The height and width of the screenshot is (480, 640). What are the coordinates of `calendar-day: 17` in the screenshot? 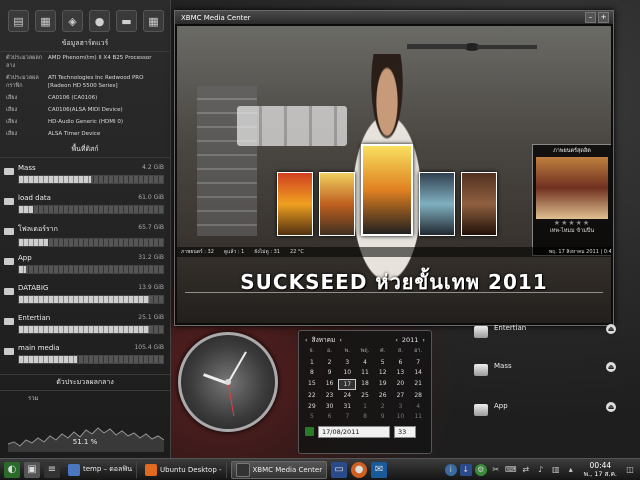 It's located at (347, 384).